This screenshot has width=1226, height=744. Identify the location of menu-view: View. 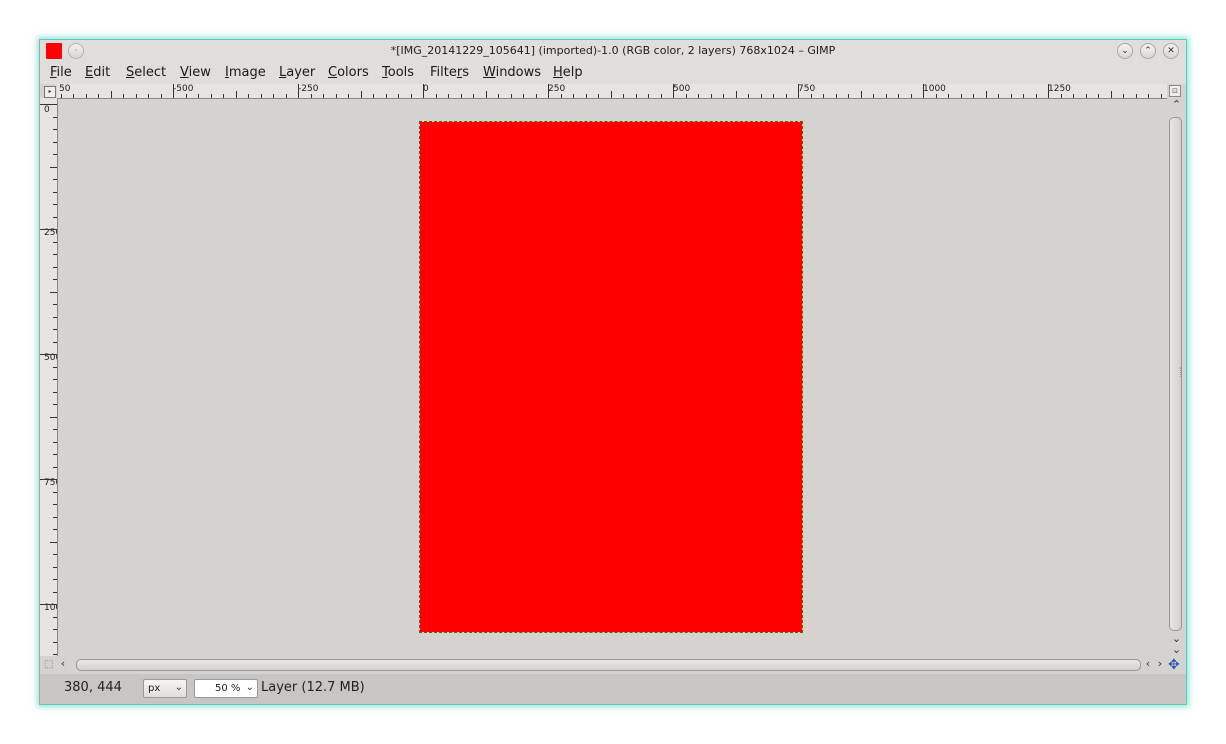
(195, 72).